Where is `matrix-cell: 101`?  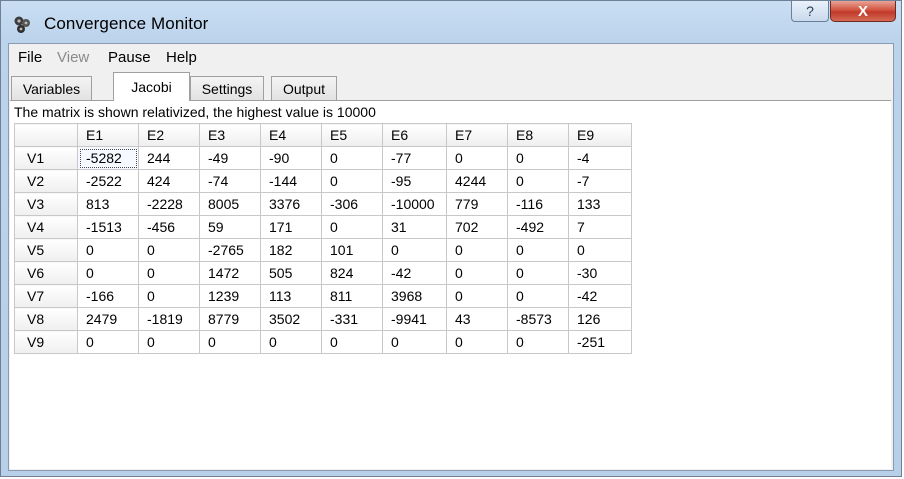 matrix-cell: 101 is located at coordinates (352, 250).